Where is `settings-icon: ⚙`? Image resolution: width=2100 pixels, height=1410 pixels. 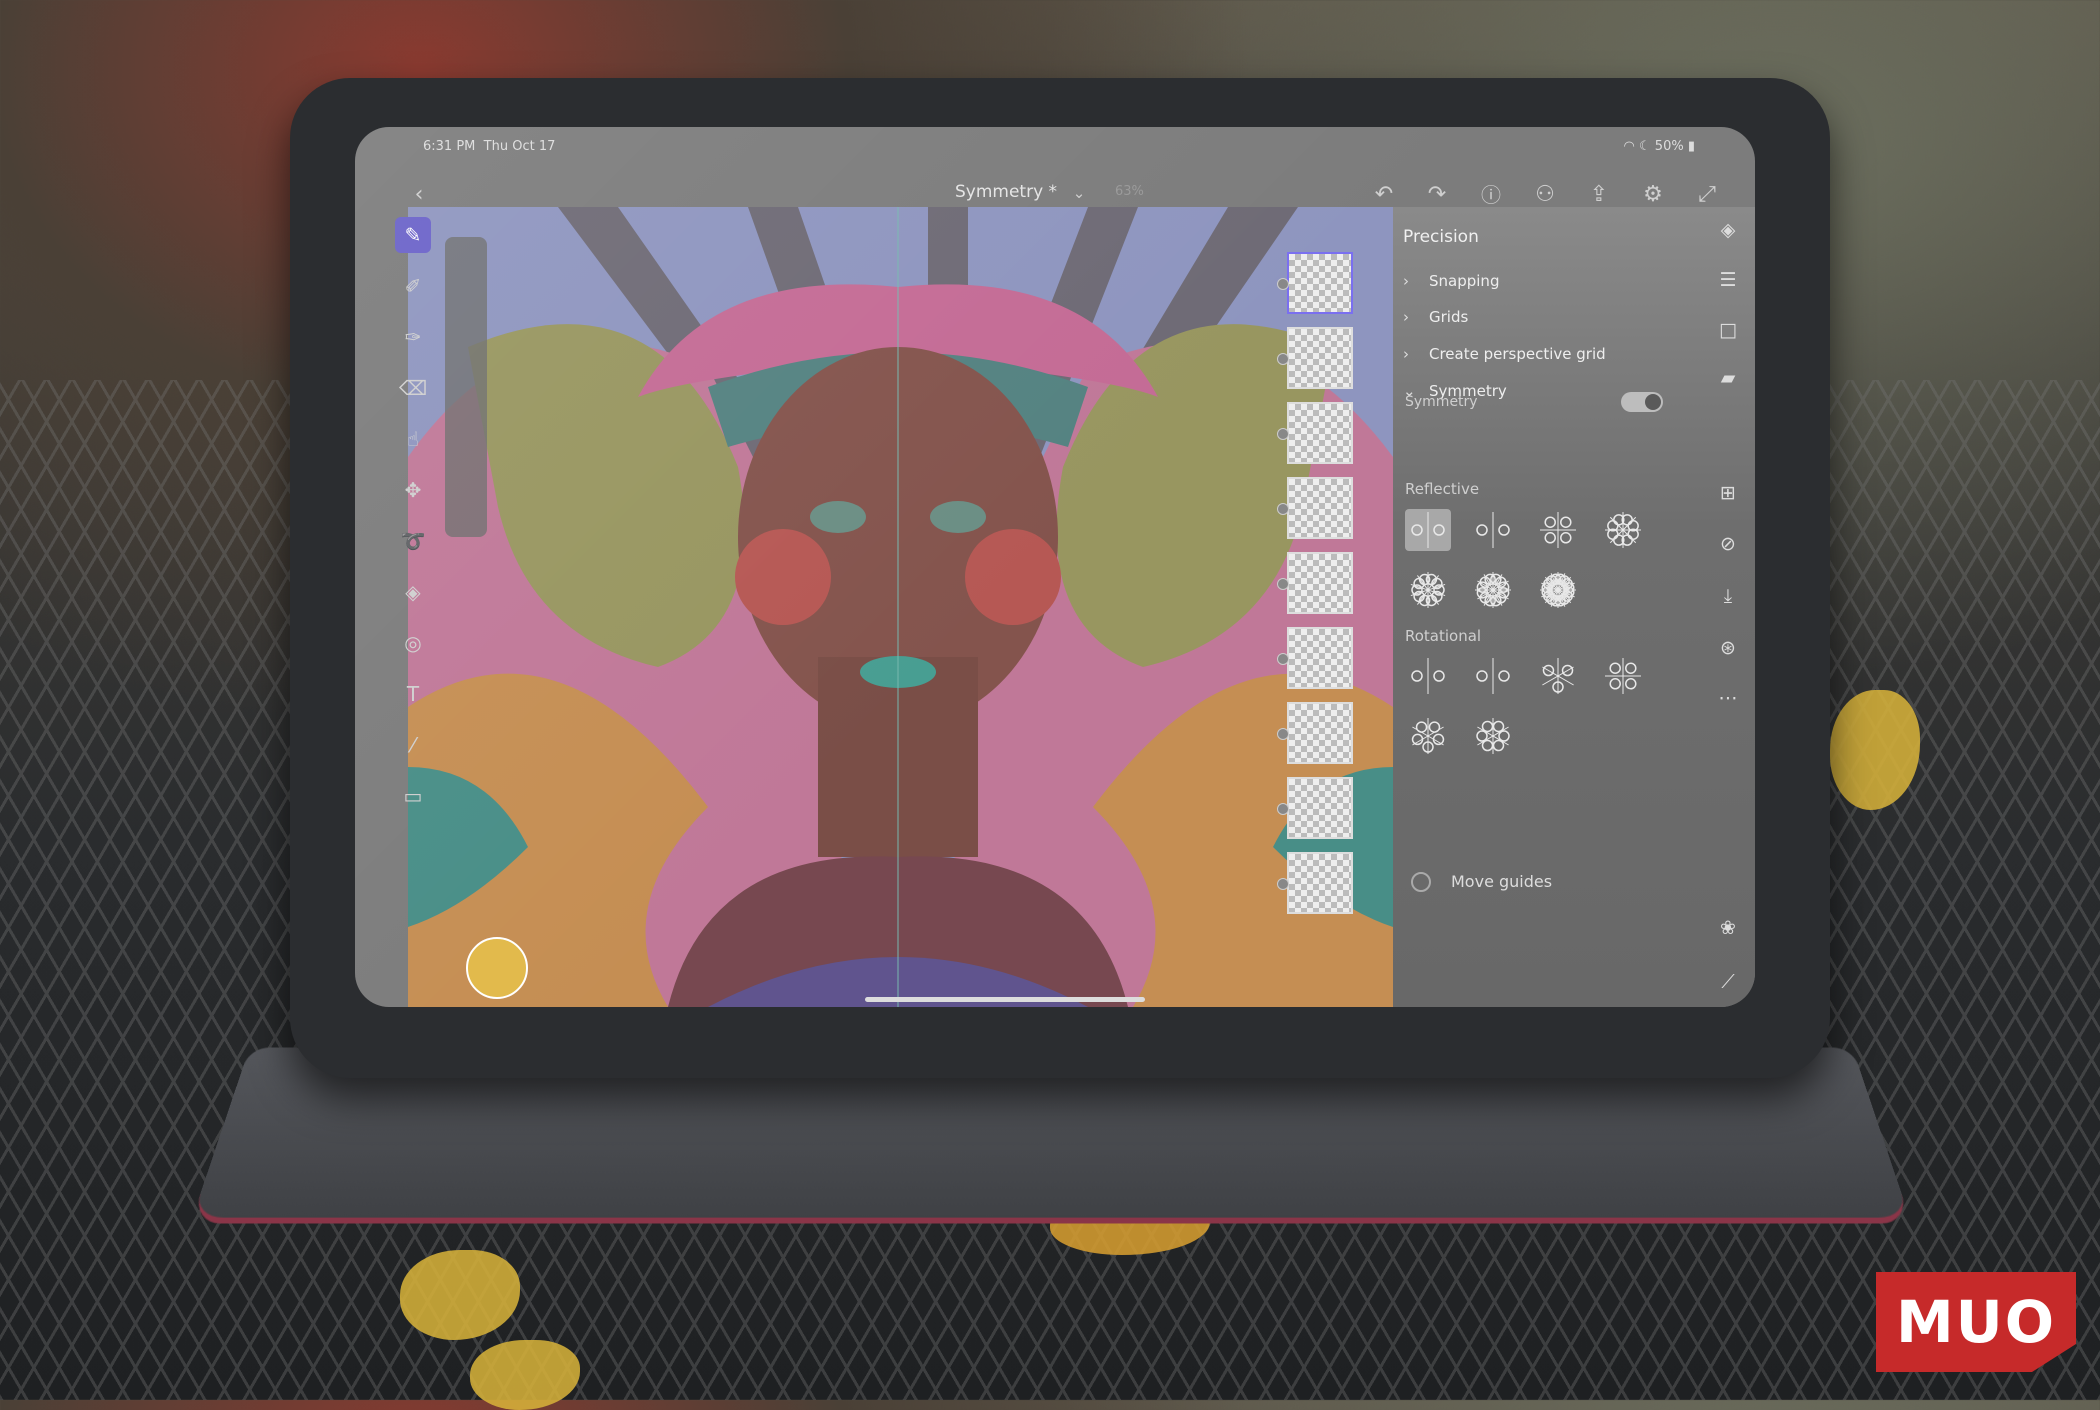
settings-icon: ⚙ is located at coordinates (1653, 195).